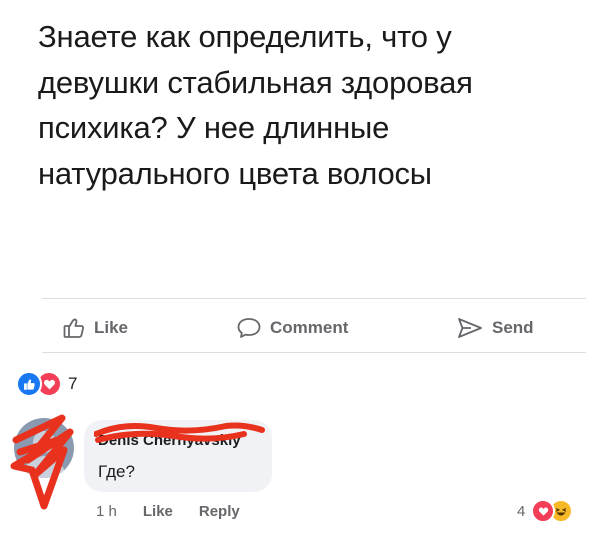  What do you see at coordinates (245, 36) in the screenshot?
I see `post-text-line: Знаете как определить, что у` at bounding box center [245, 36].